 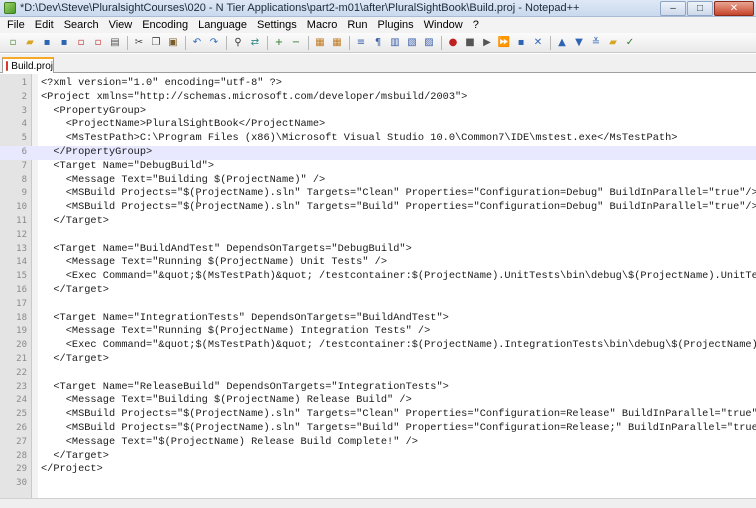 What do you see at coordinates (734, 8) in the screenshot?
I see `close-button: ✕` at bounding box center [734, 8].